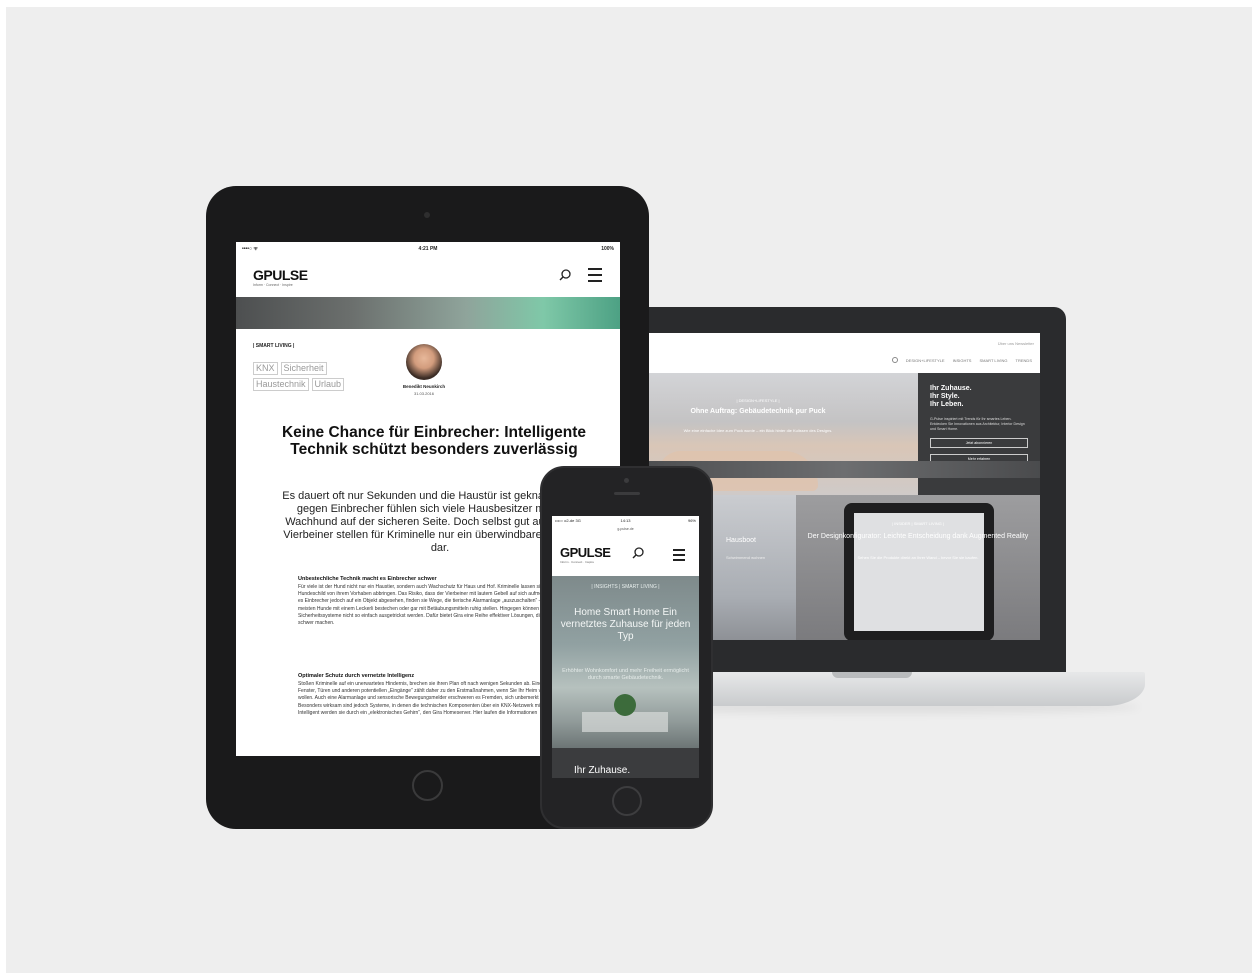 The height and width of the screenshot is (979, 1258). Describe the element at coordinates (273, 346) in the screenshot. I see `article-category: | SMART LIVING |` at that location.